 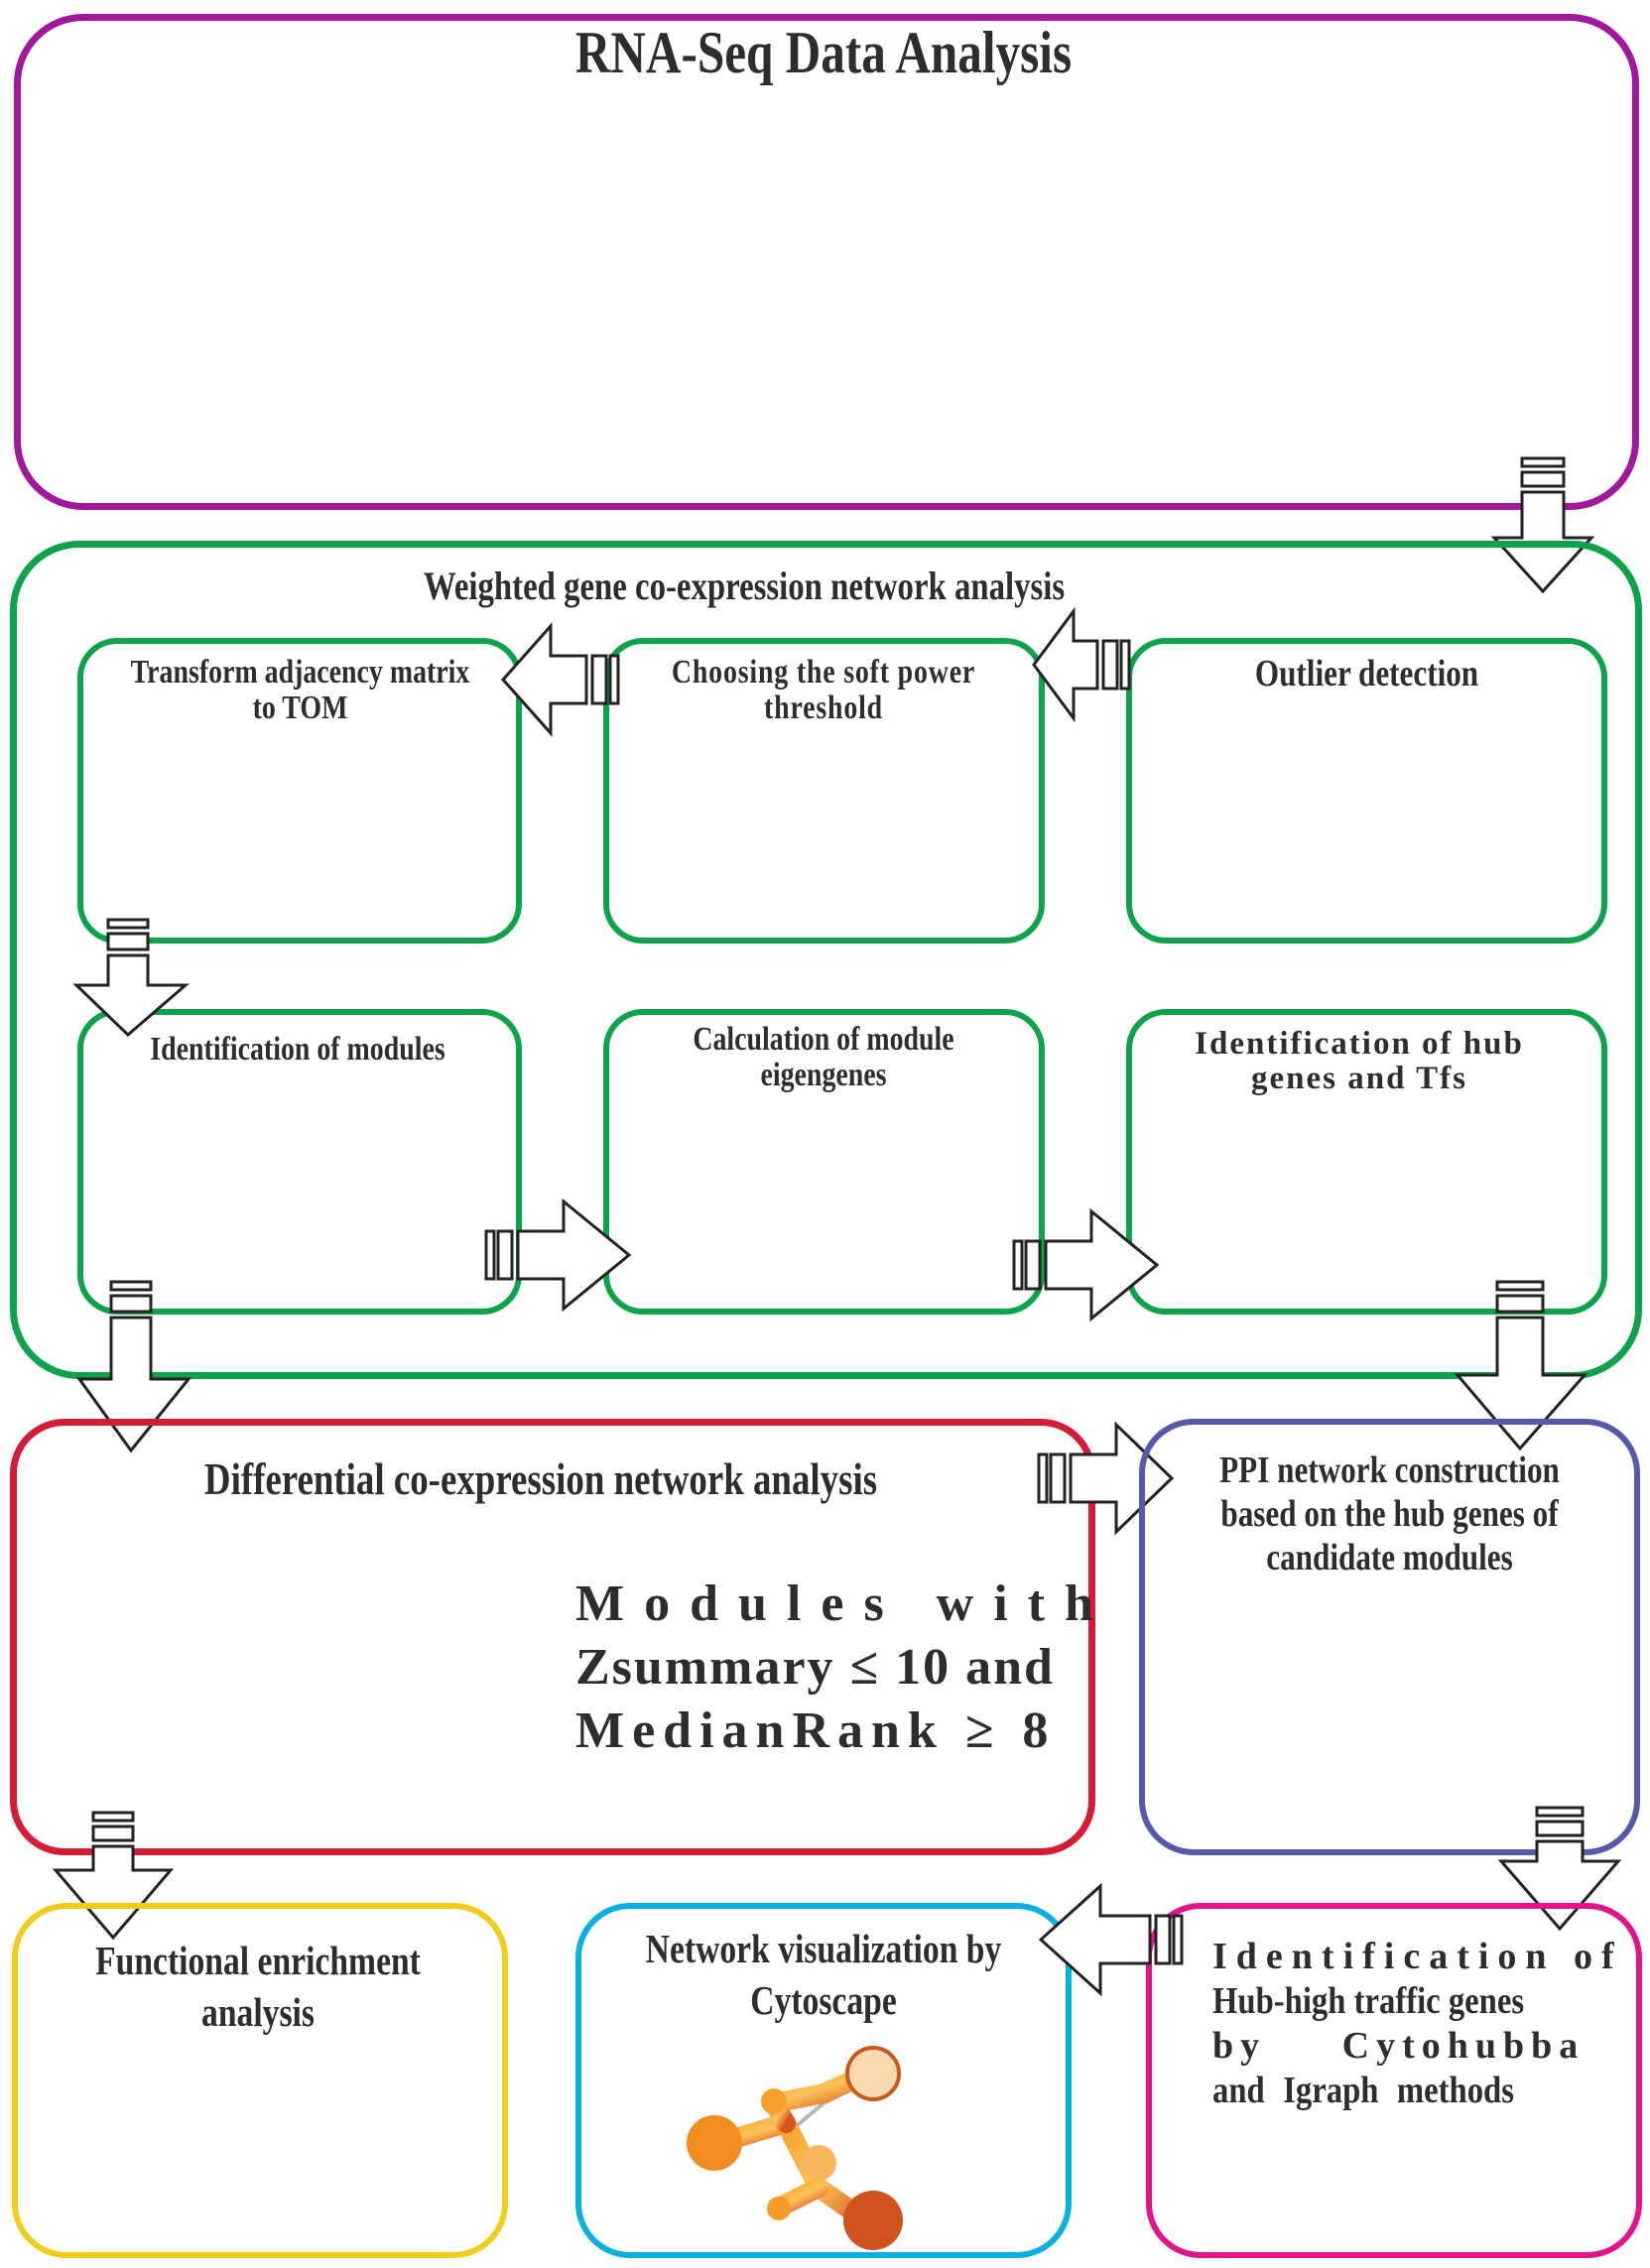 I want to click on outlier-title: Outlier detection, so click(x=1366, y=673).